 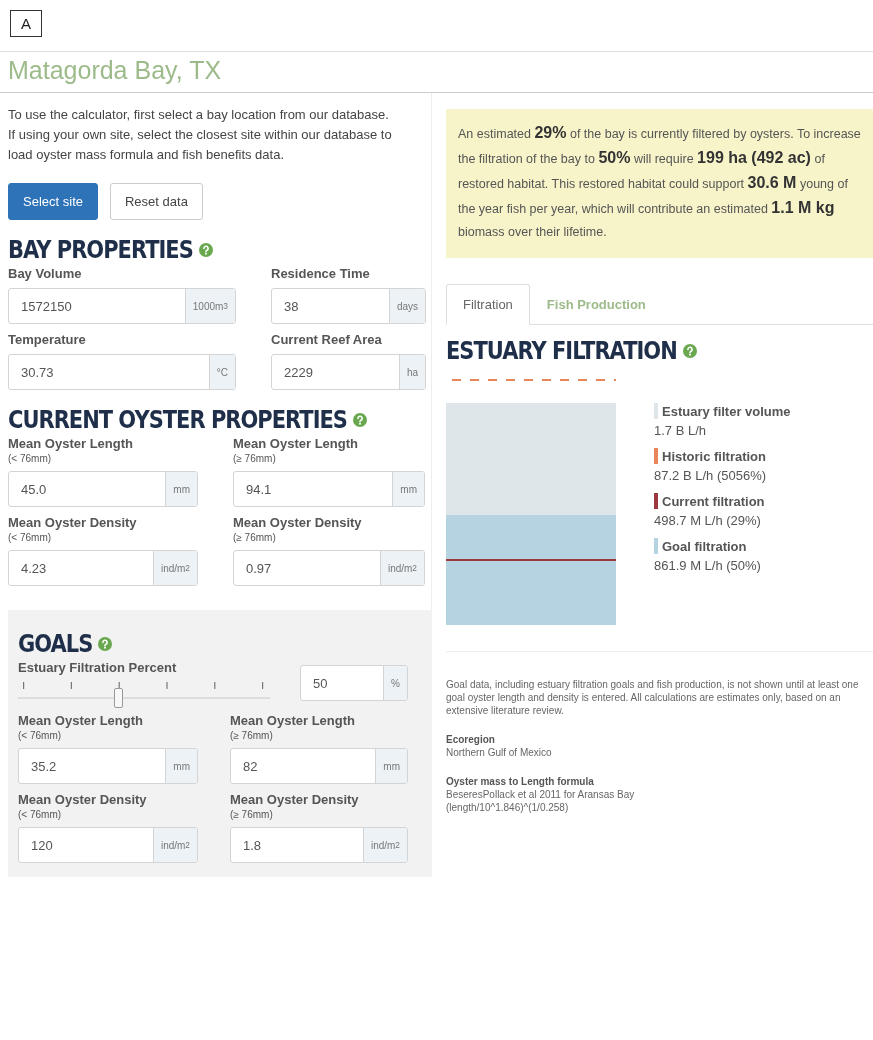 What do you see at coordinates (508, 807) in the screenshot?
I see `info-text: (length/10^1.846)^(1/0.258)` at bounding box center [508, 807].